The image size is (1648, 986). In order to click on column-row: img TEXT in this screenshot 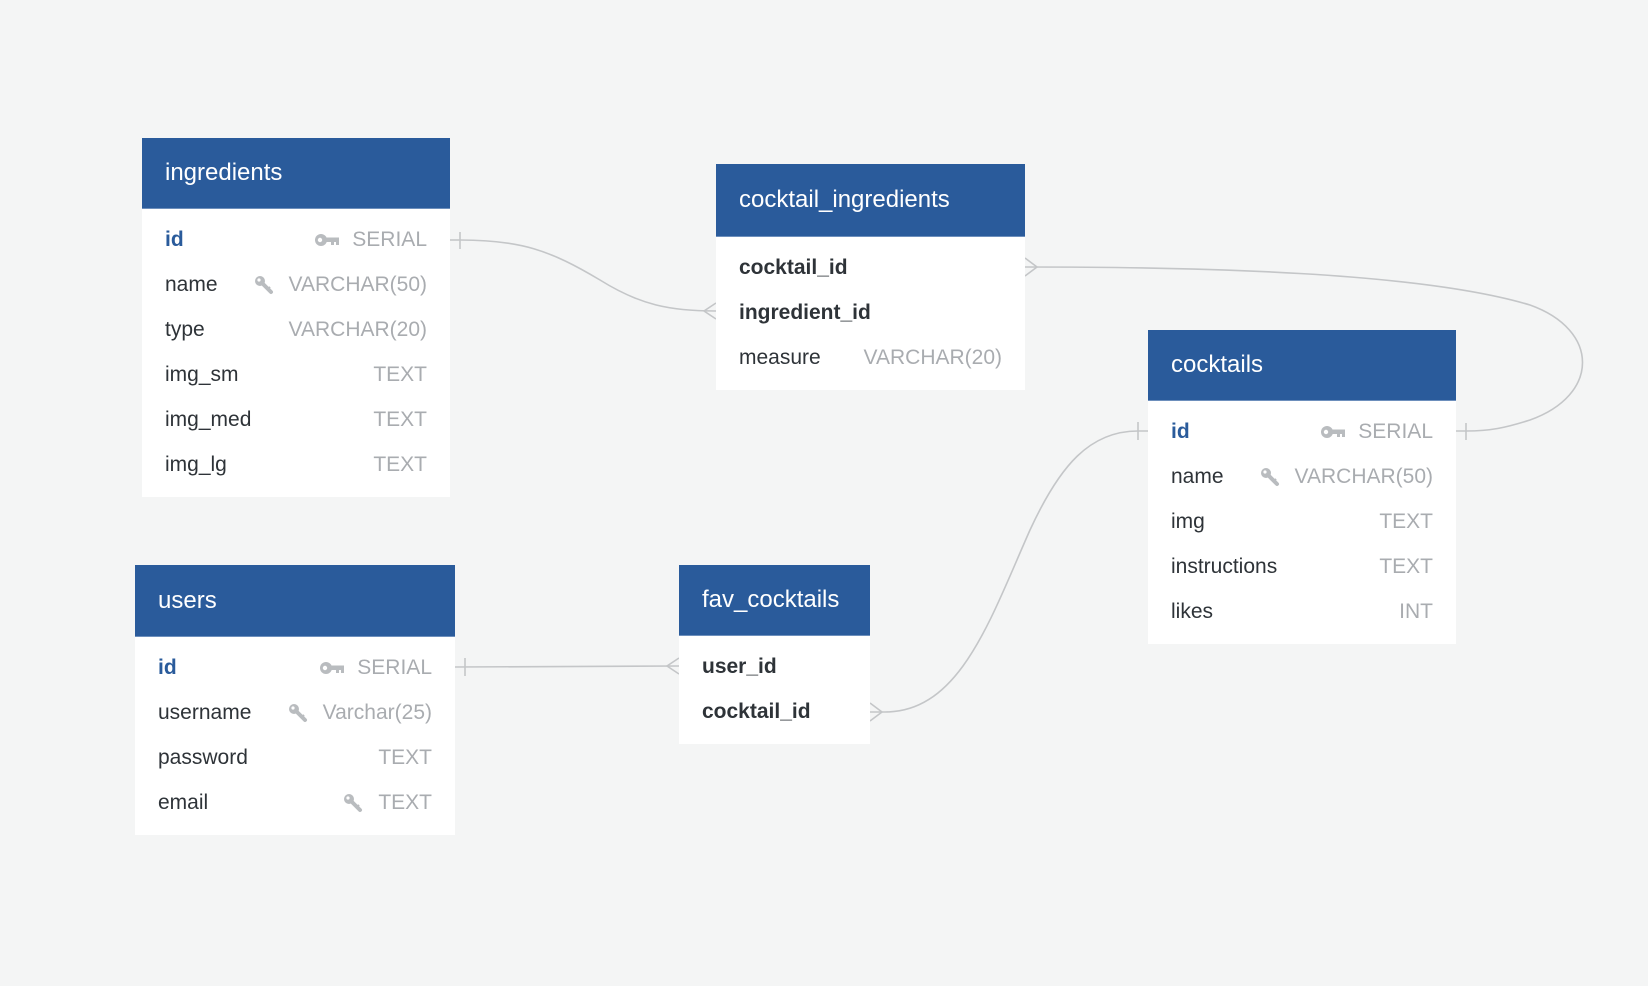, I will do `click(1302, 521)`.